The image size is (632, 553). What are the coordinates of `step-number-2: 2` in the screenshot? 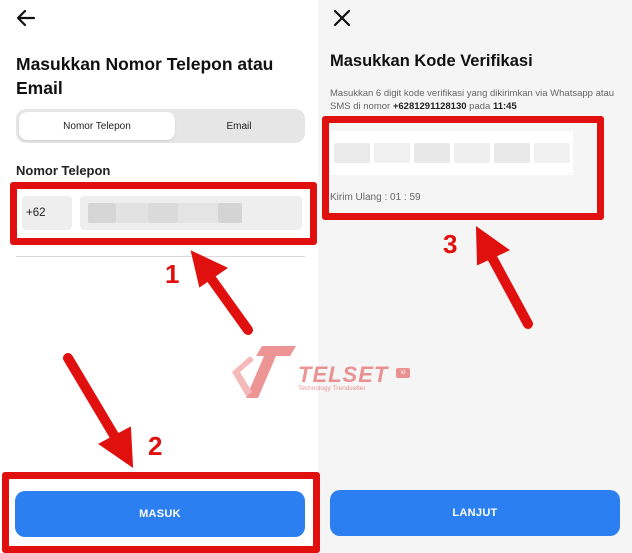 It's located at (155, 446).